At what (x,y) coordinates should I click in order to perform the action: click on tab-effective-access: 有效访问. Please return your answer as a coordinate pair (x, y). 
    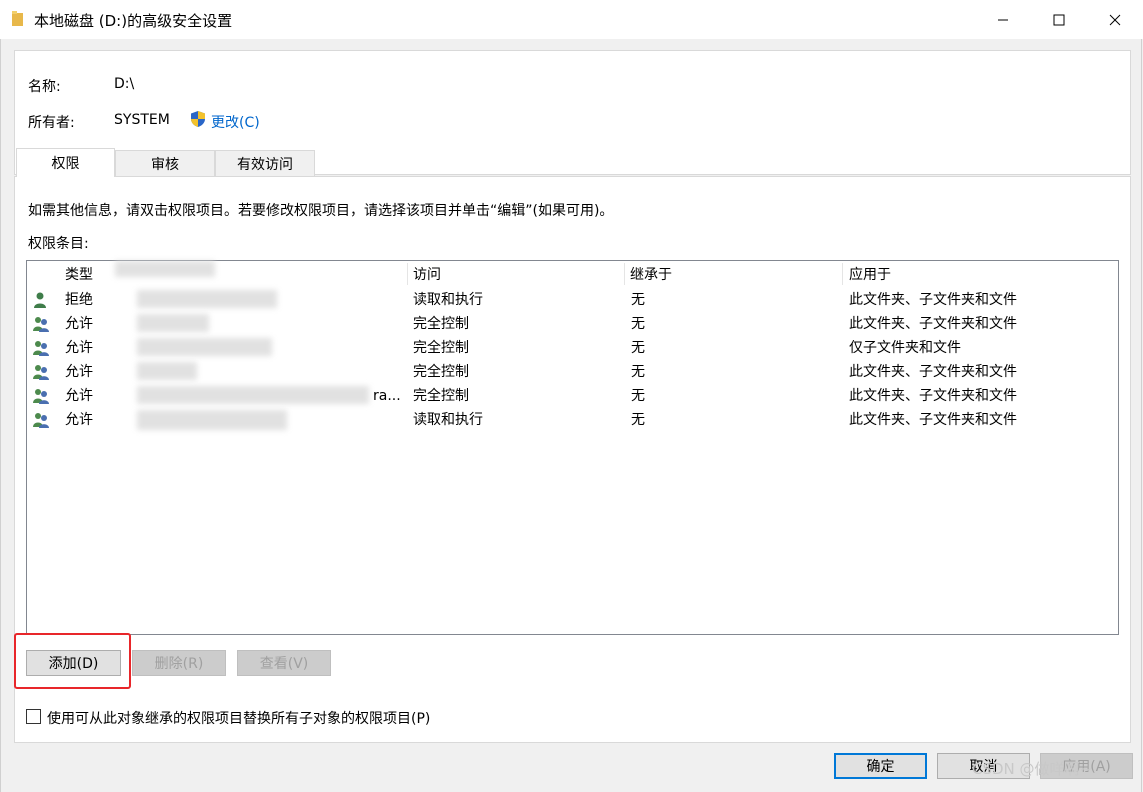
    Looking at the image, I should click on (265, 163).